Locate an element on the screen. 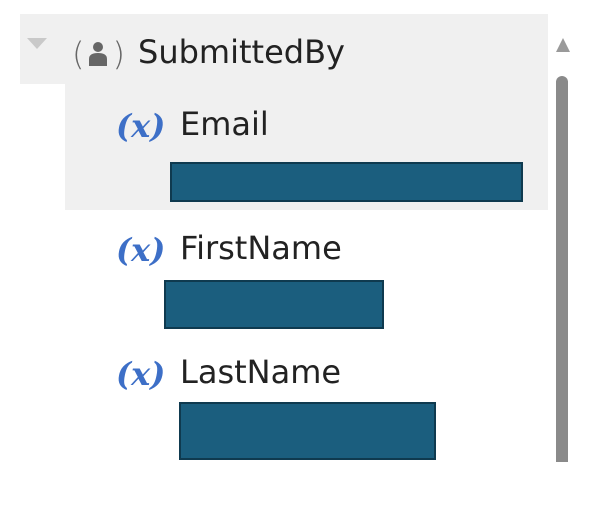 The height and width of the screenshot is (527, 600). field-value-email is located at coordinates (346, 182).